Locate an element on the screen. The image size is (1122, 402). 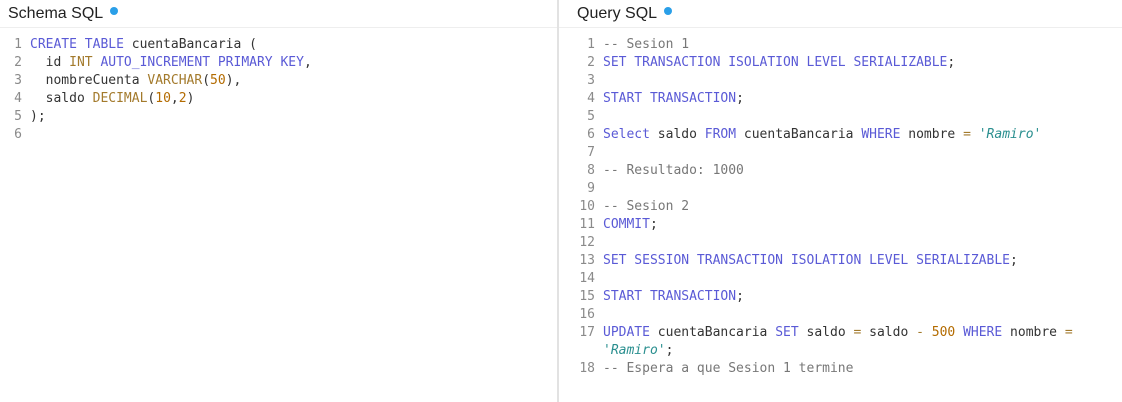
code-token: cuentaBancaria is located at coordinates (712, 332).